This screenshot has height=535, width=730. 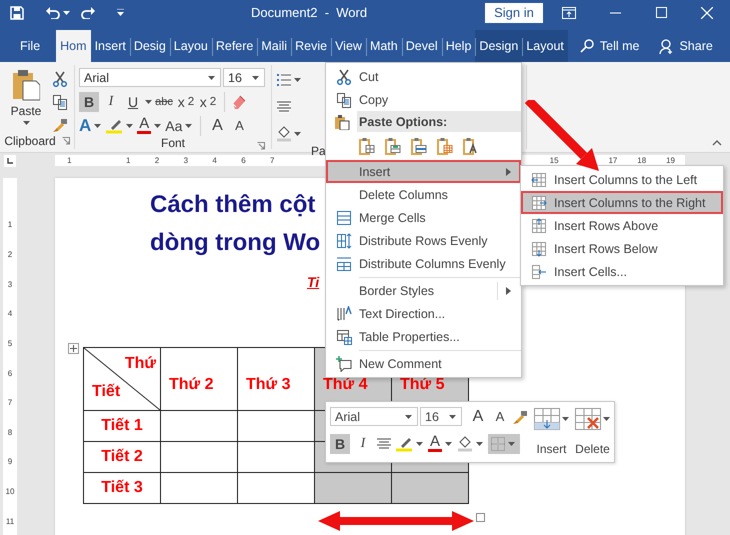 I want to click on minimize-icon, so click(x=615, y=13).